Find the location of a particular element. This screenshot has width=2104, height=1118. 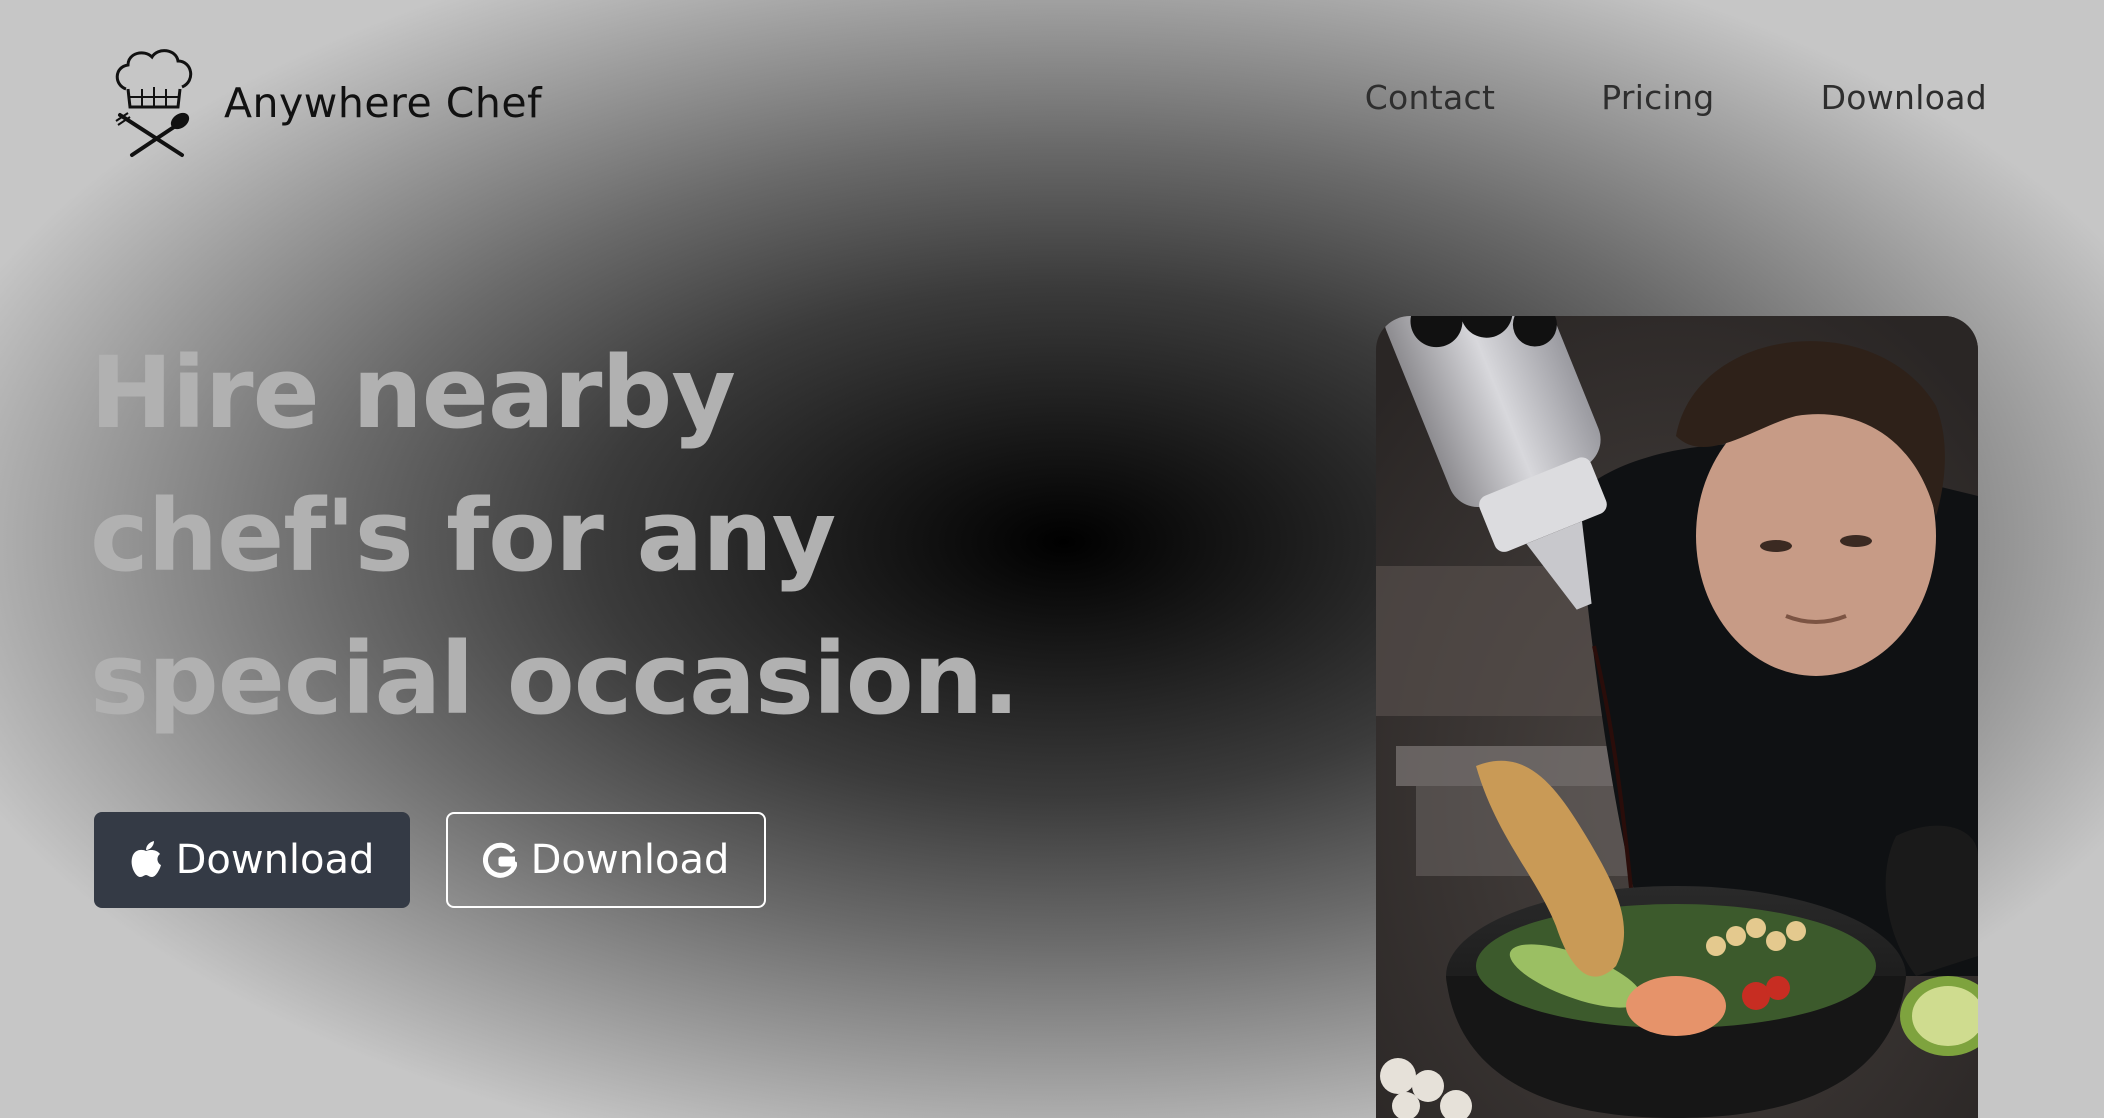

brand-link: Anywhere Chef is located at coordinates (327, 103).